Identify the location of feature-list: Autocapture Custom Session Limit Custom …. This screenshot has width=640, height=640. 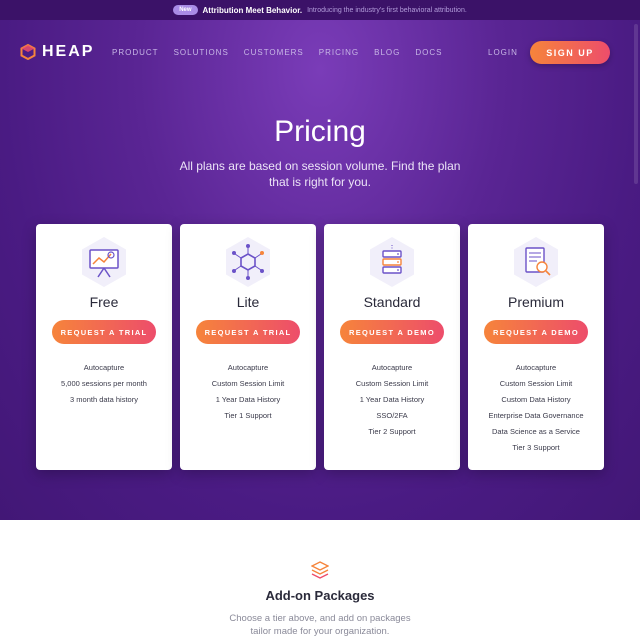
(536, 411).